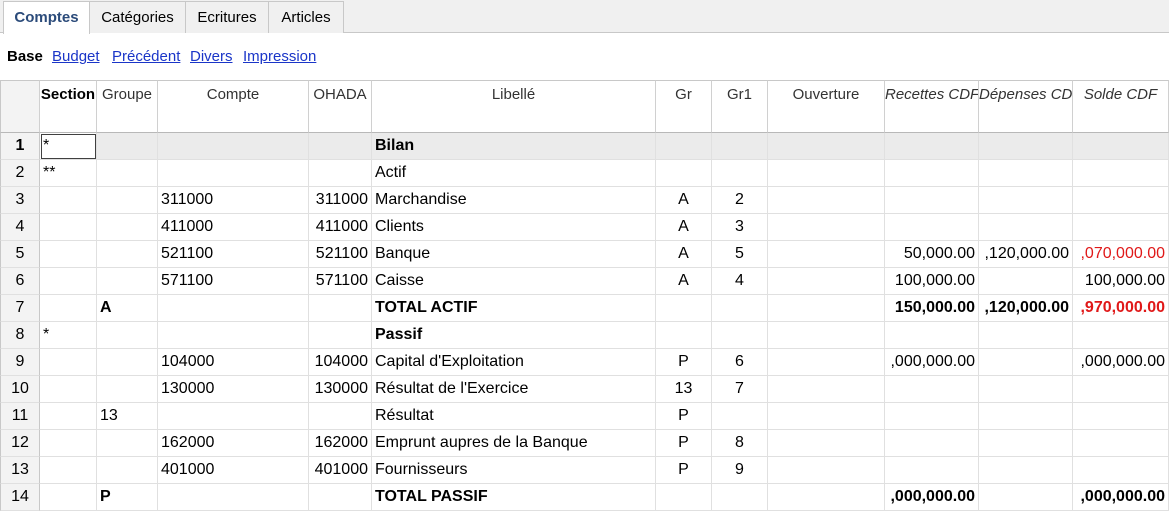 This screenshot has width=1169, height=514. I want to click on tab-categories: Catégories, so click(137, 17).